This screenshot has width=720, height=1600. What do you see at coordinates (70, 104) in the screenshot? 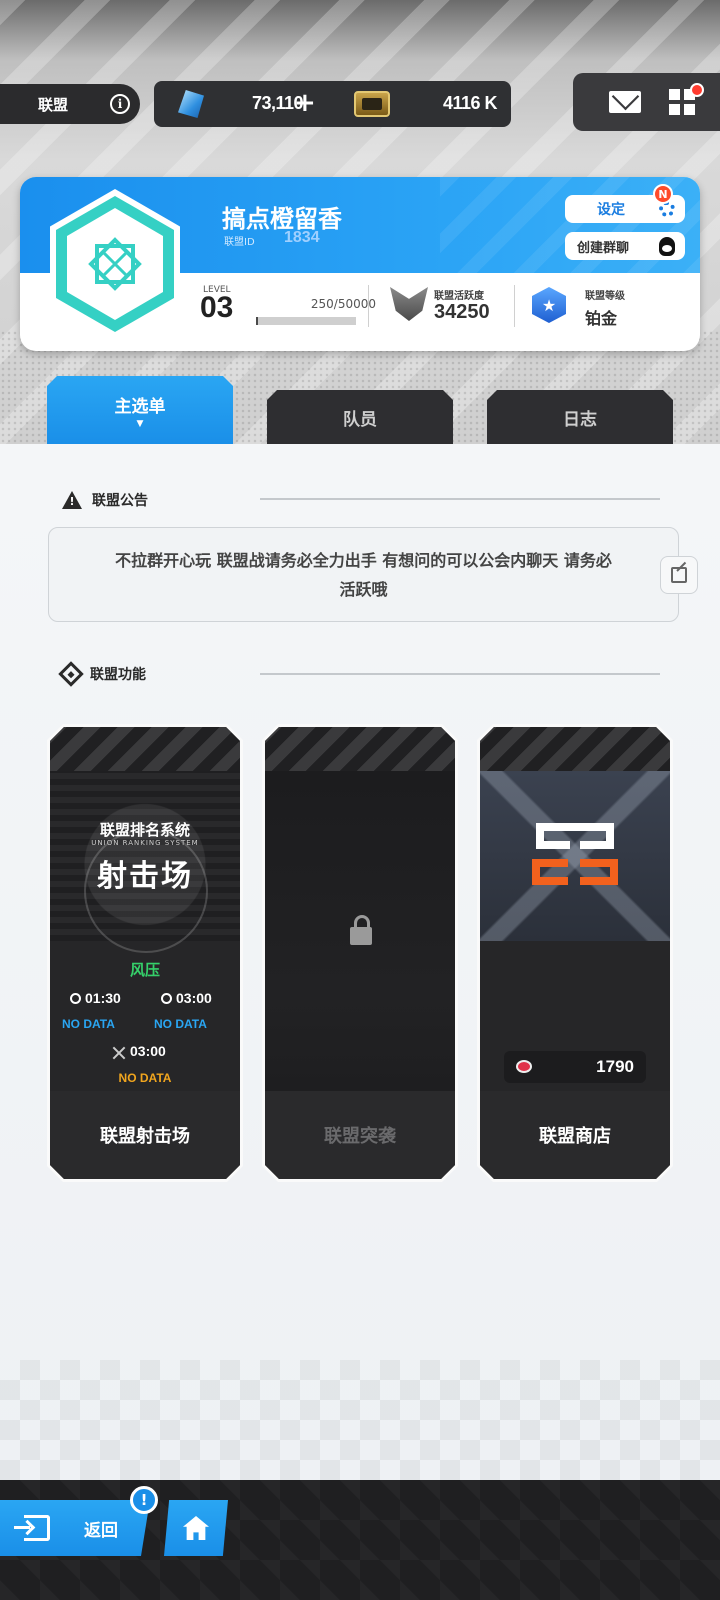
I see `screen-title-pill: 联盟 i` at bounding box center [70, 104].